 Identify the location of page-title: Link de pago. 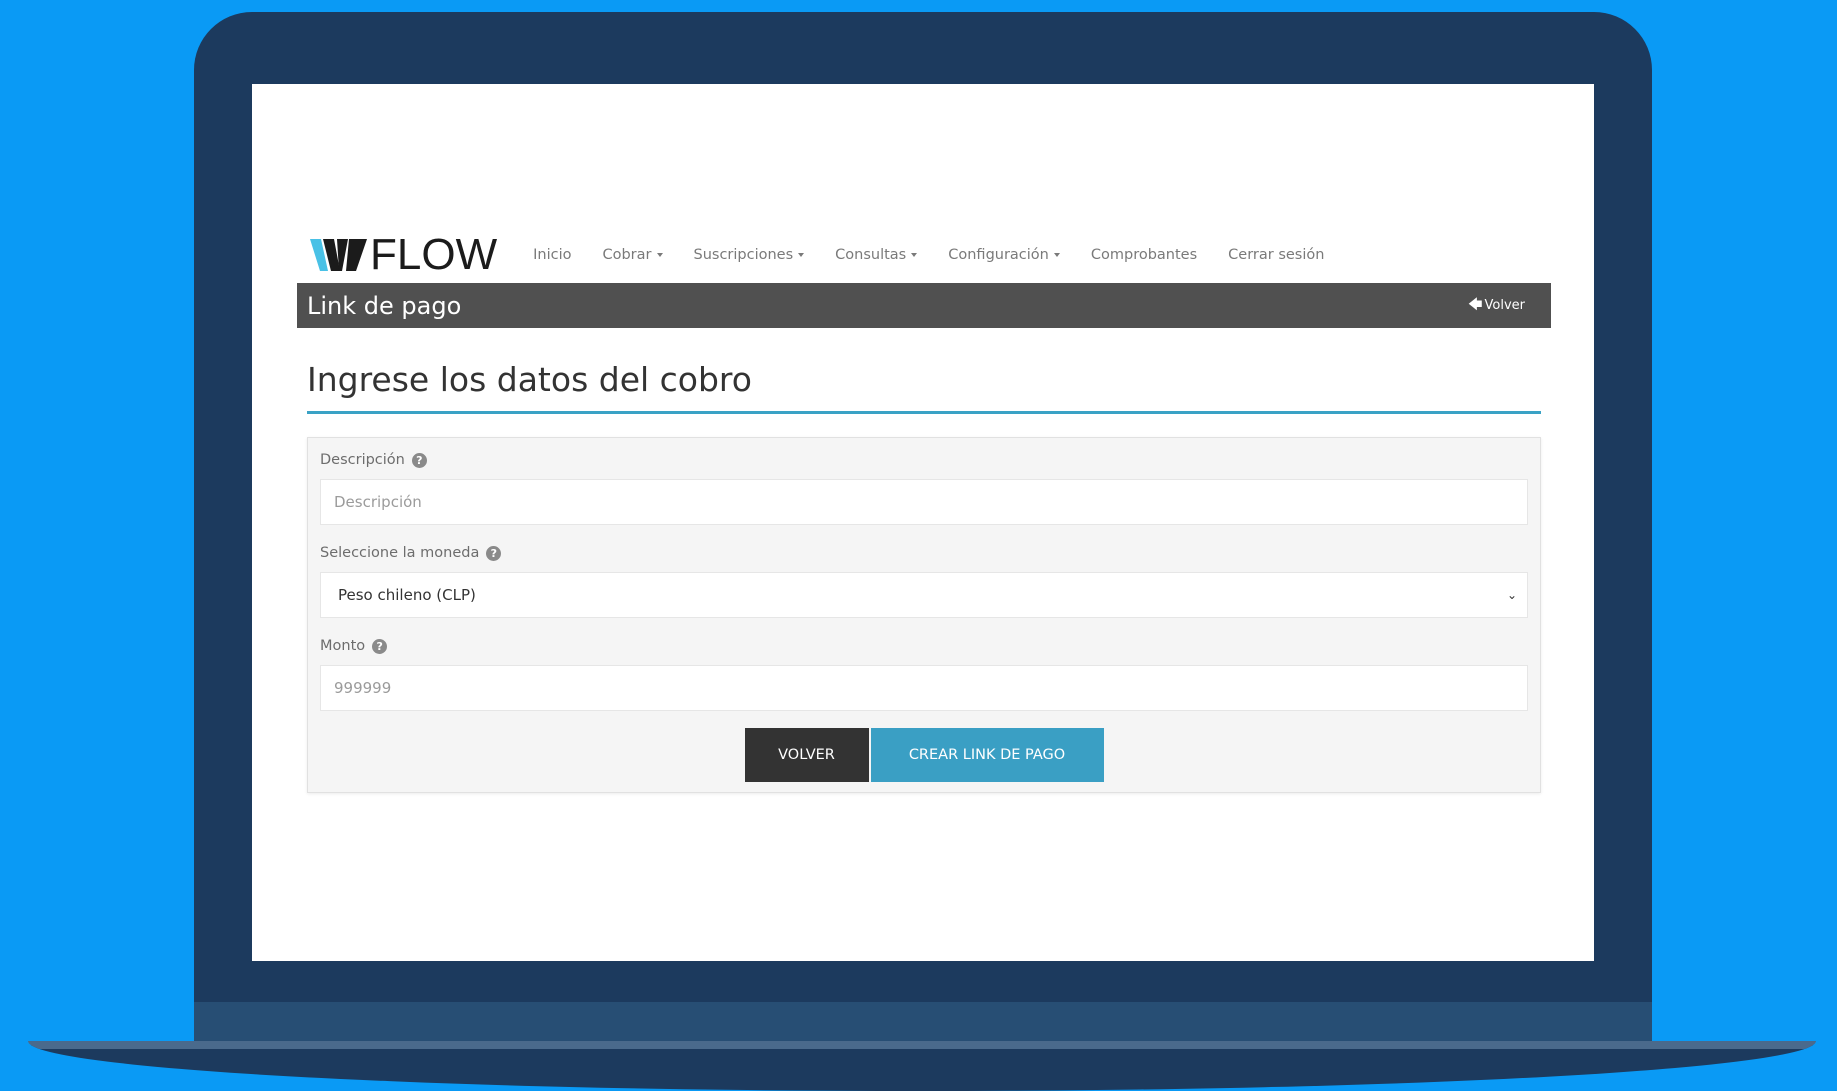
(384, 305).